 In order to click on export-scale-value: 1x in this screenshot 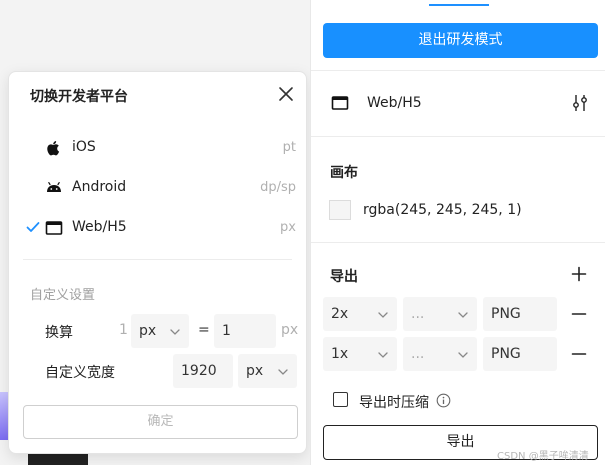, I will do `click(340, 354)`.